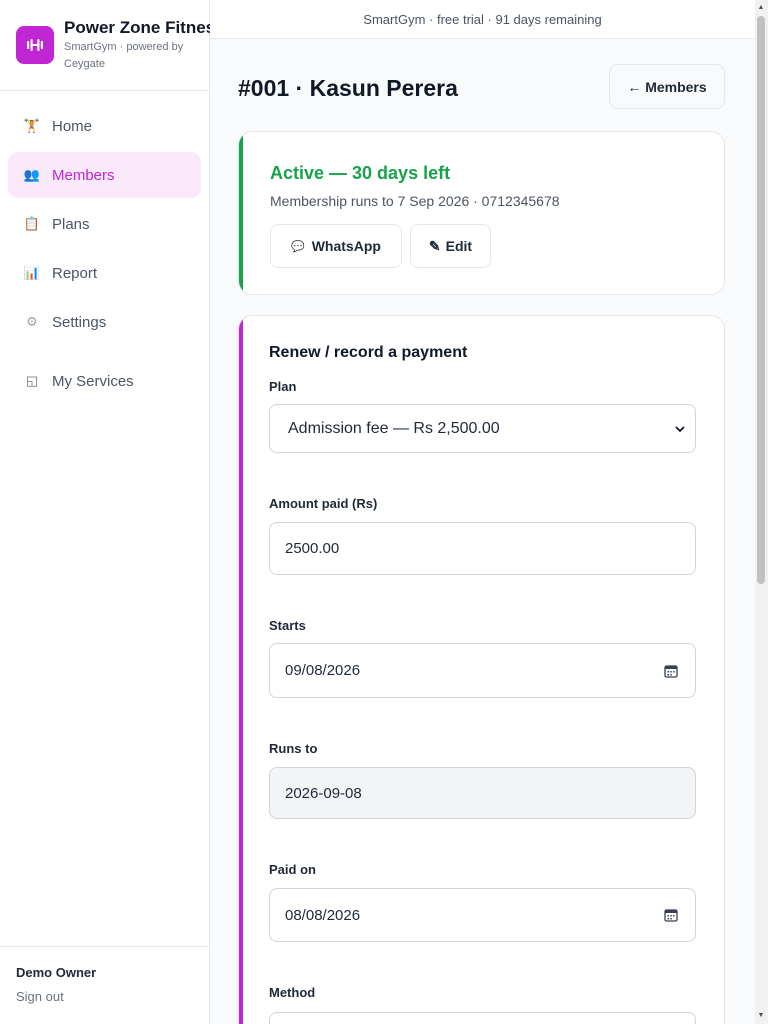 The image size is (768, 1024). What do you see at coordinates (323, 503) in the screenshot?
I see `amount-label: Amount paid (Rs)` at bounding box center [323, 503].